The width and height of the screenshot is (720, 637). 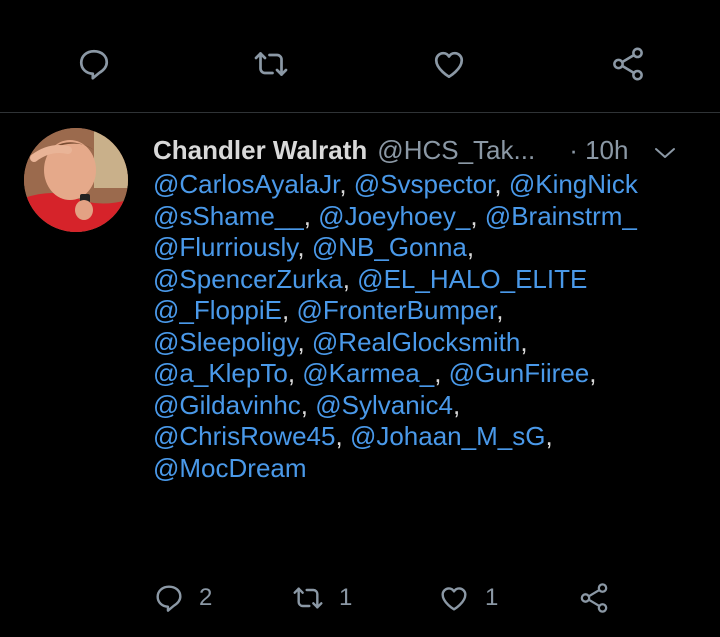 What do you see at coordinates (598, 150) in the screenshot?
I see `tweet-timestamp: · 10h` at bounding box center [598, 150].